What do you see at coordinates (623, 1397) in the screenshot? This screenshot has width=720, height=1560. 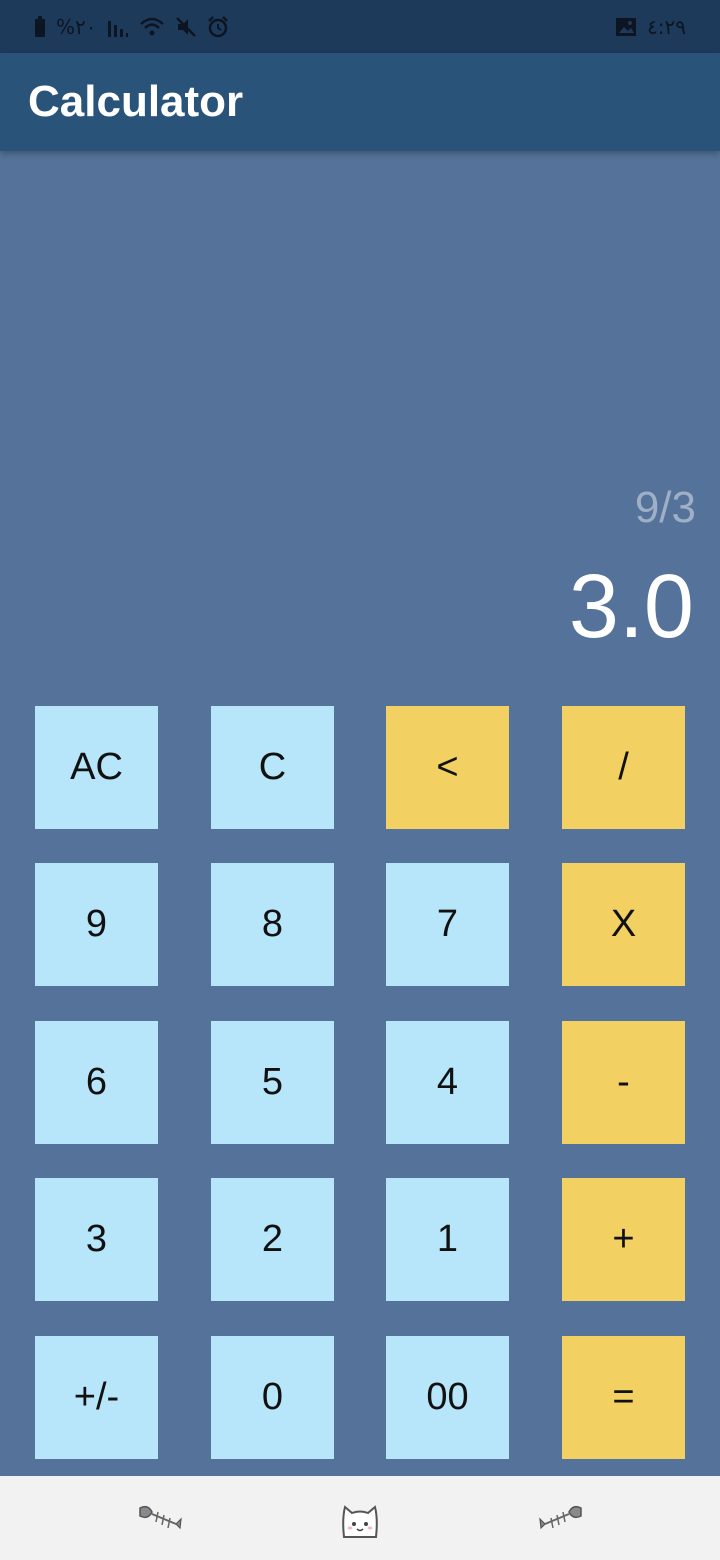 I see `equals-button: =` at bounding box center [623, 1397].